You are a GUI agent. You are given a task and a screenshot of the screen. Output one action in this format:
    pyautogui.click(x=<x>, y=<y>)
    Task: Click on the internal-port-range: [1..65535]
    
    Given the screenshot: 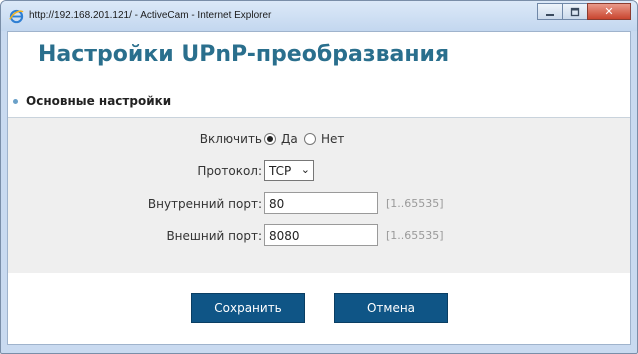 What is the action you would take?
    pyautogui.click(x=415, y=203)
    